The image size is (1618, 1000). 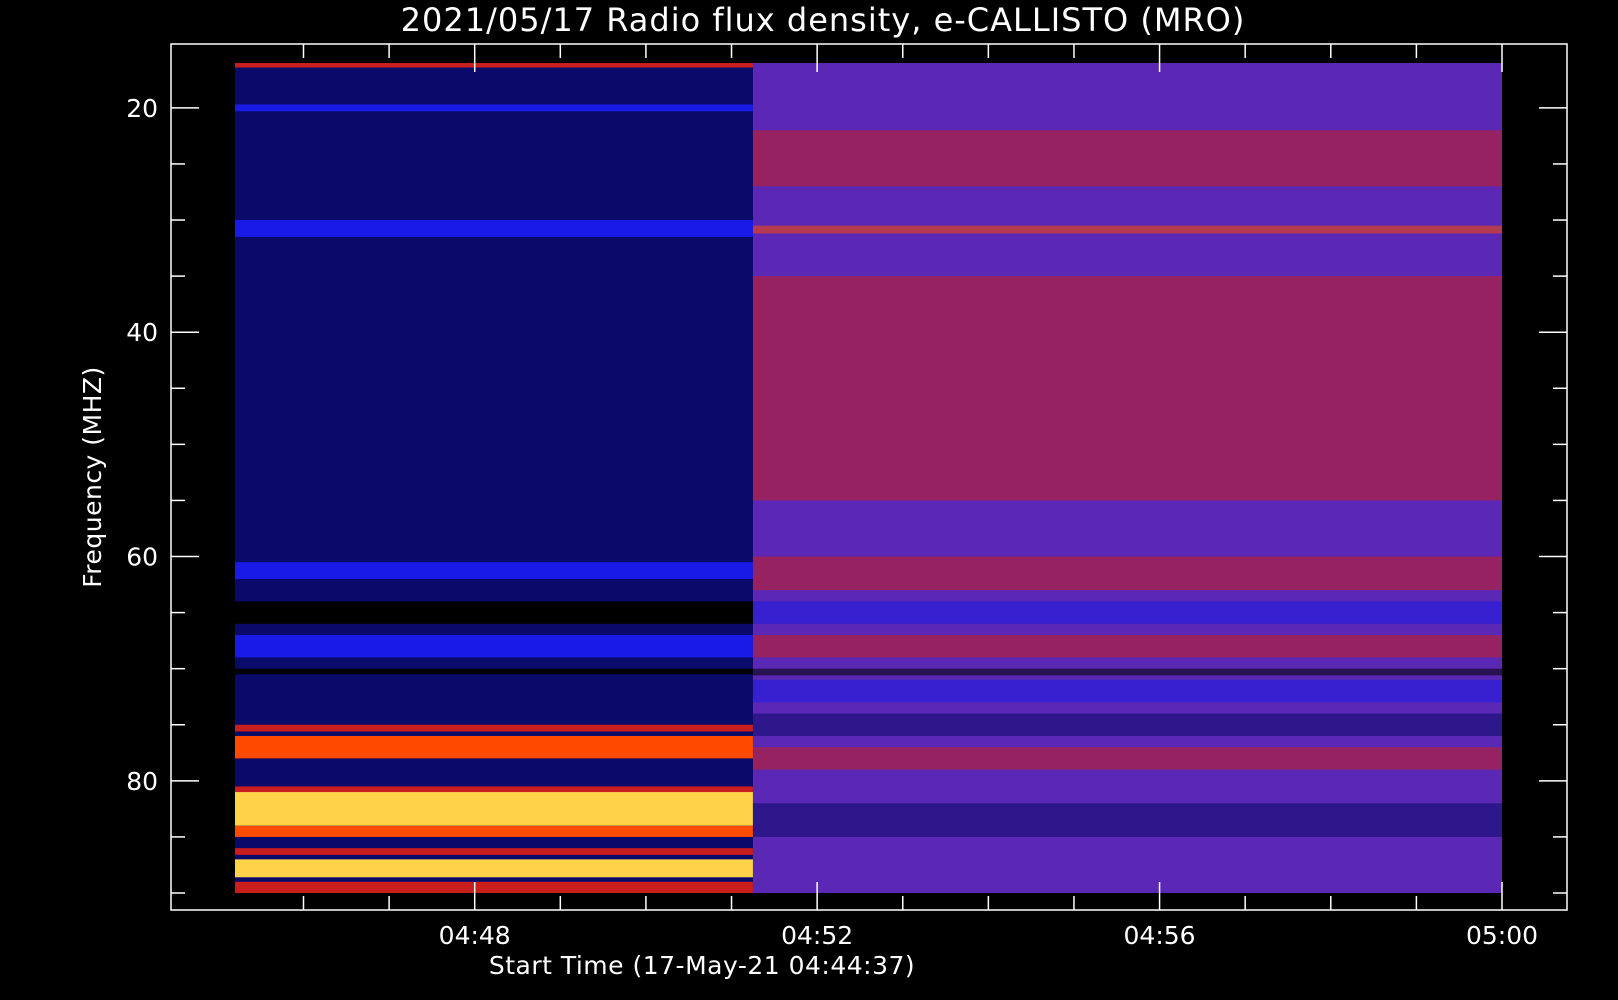 What do you see at coordinates (142, 332) in the screenshot?
I see `y-tick-label: 40` at bounding box center [142, 332].